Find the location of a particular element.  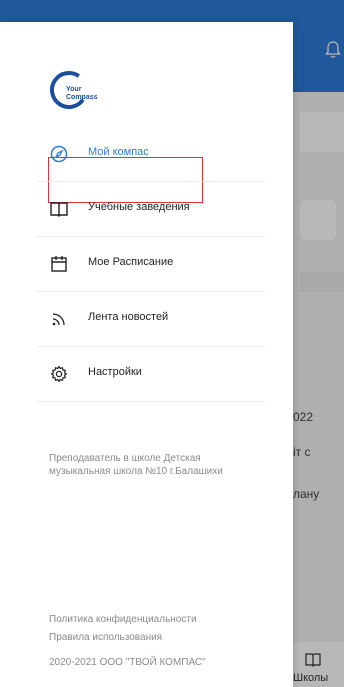

terms-of-use-link: Правила использования is located at coordinates (105, 637).